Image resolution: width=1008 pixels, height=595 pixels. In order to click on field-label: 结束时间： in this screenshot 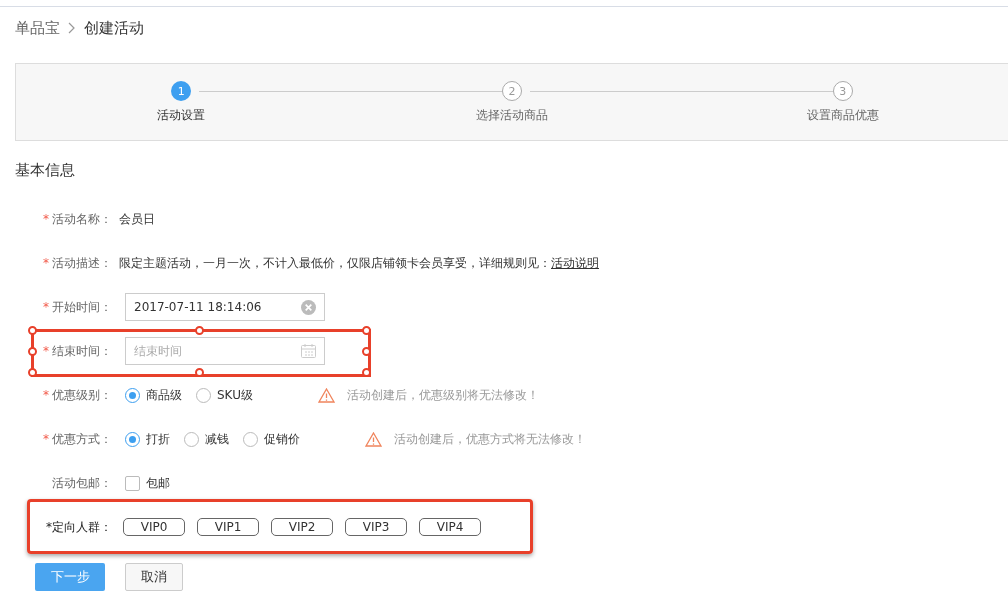, I will do `click(82, 351)`.